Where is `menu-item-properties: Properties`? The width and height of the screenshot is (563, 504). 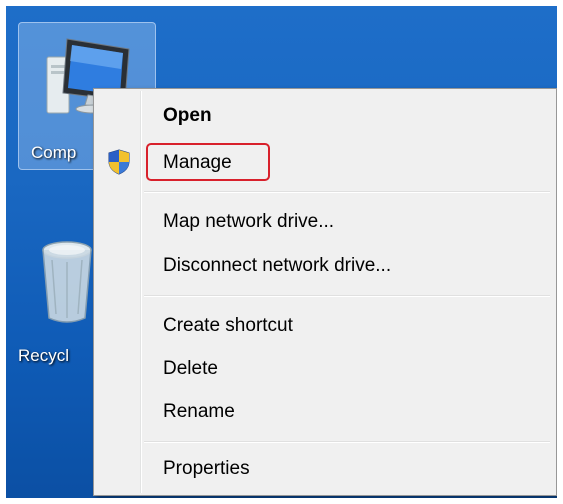
menu-item-properties: Properties is located at coordinates (347, 469).